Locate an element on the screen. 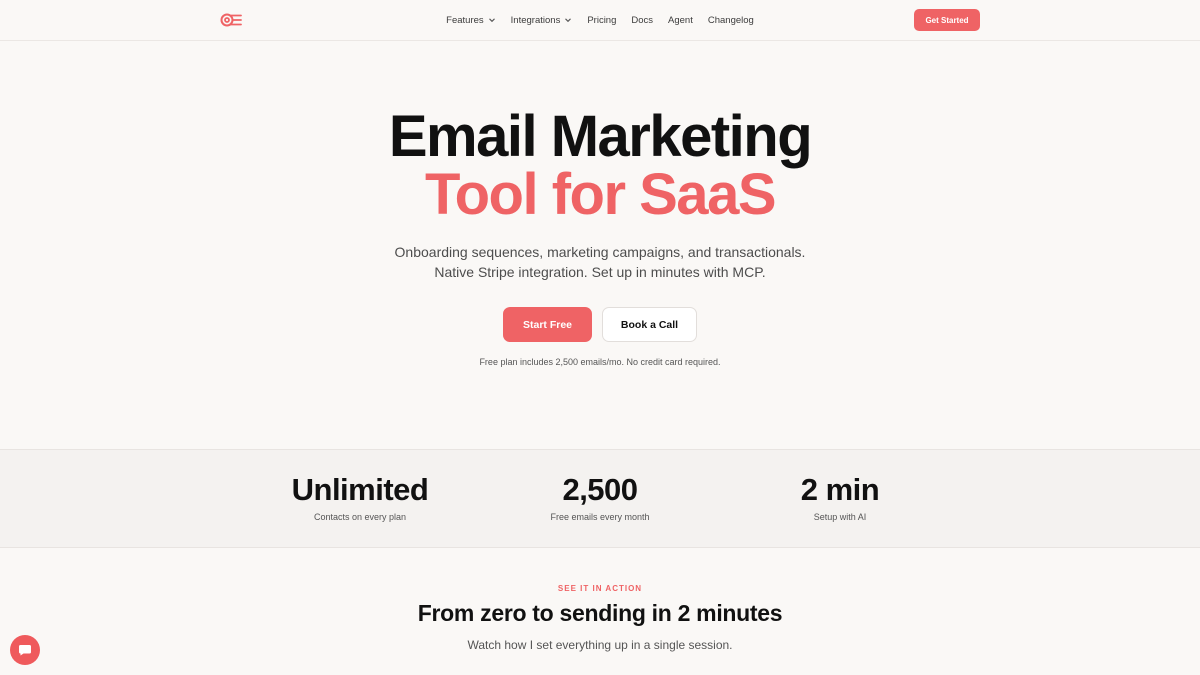 The image size is (1200, 675). stat-label: Free emails every month is located at coordinates (600, 517).